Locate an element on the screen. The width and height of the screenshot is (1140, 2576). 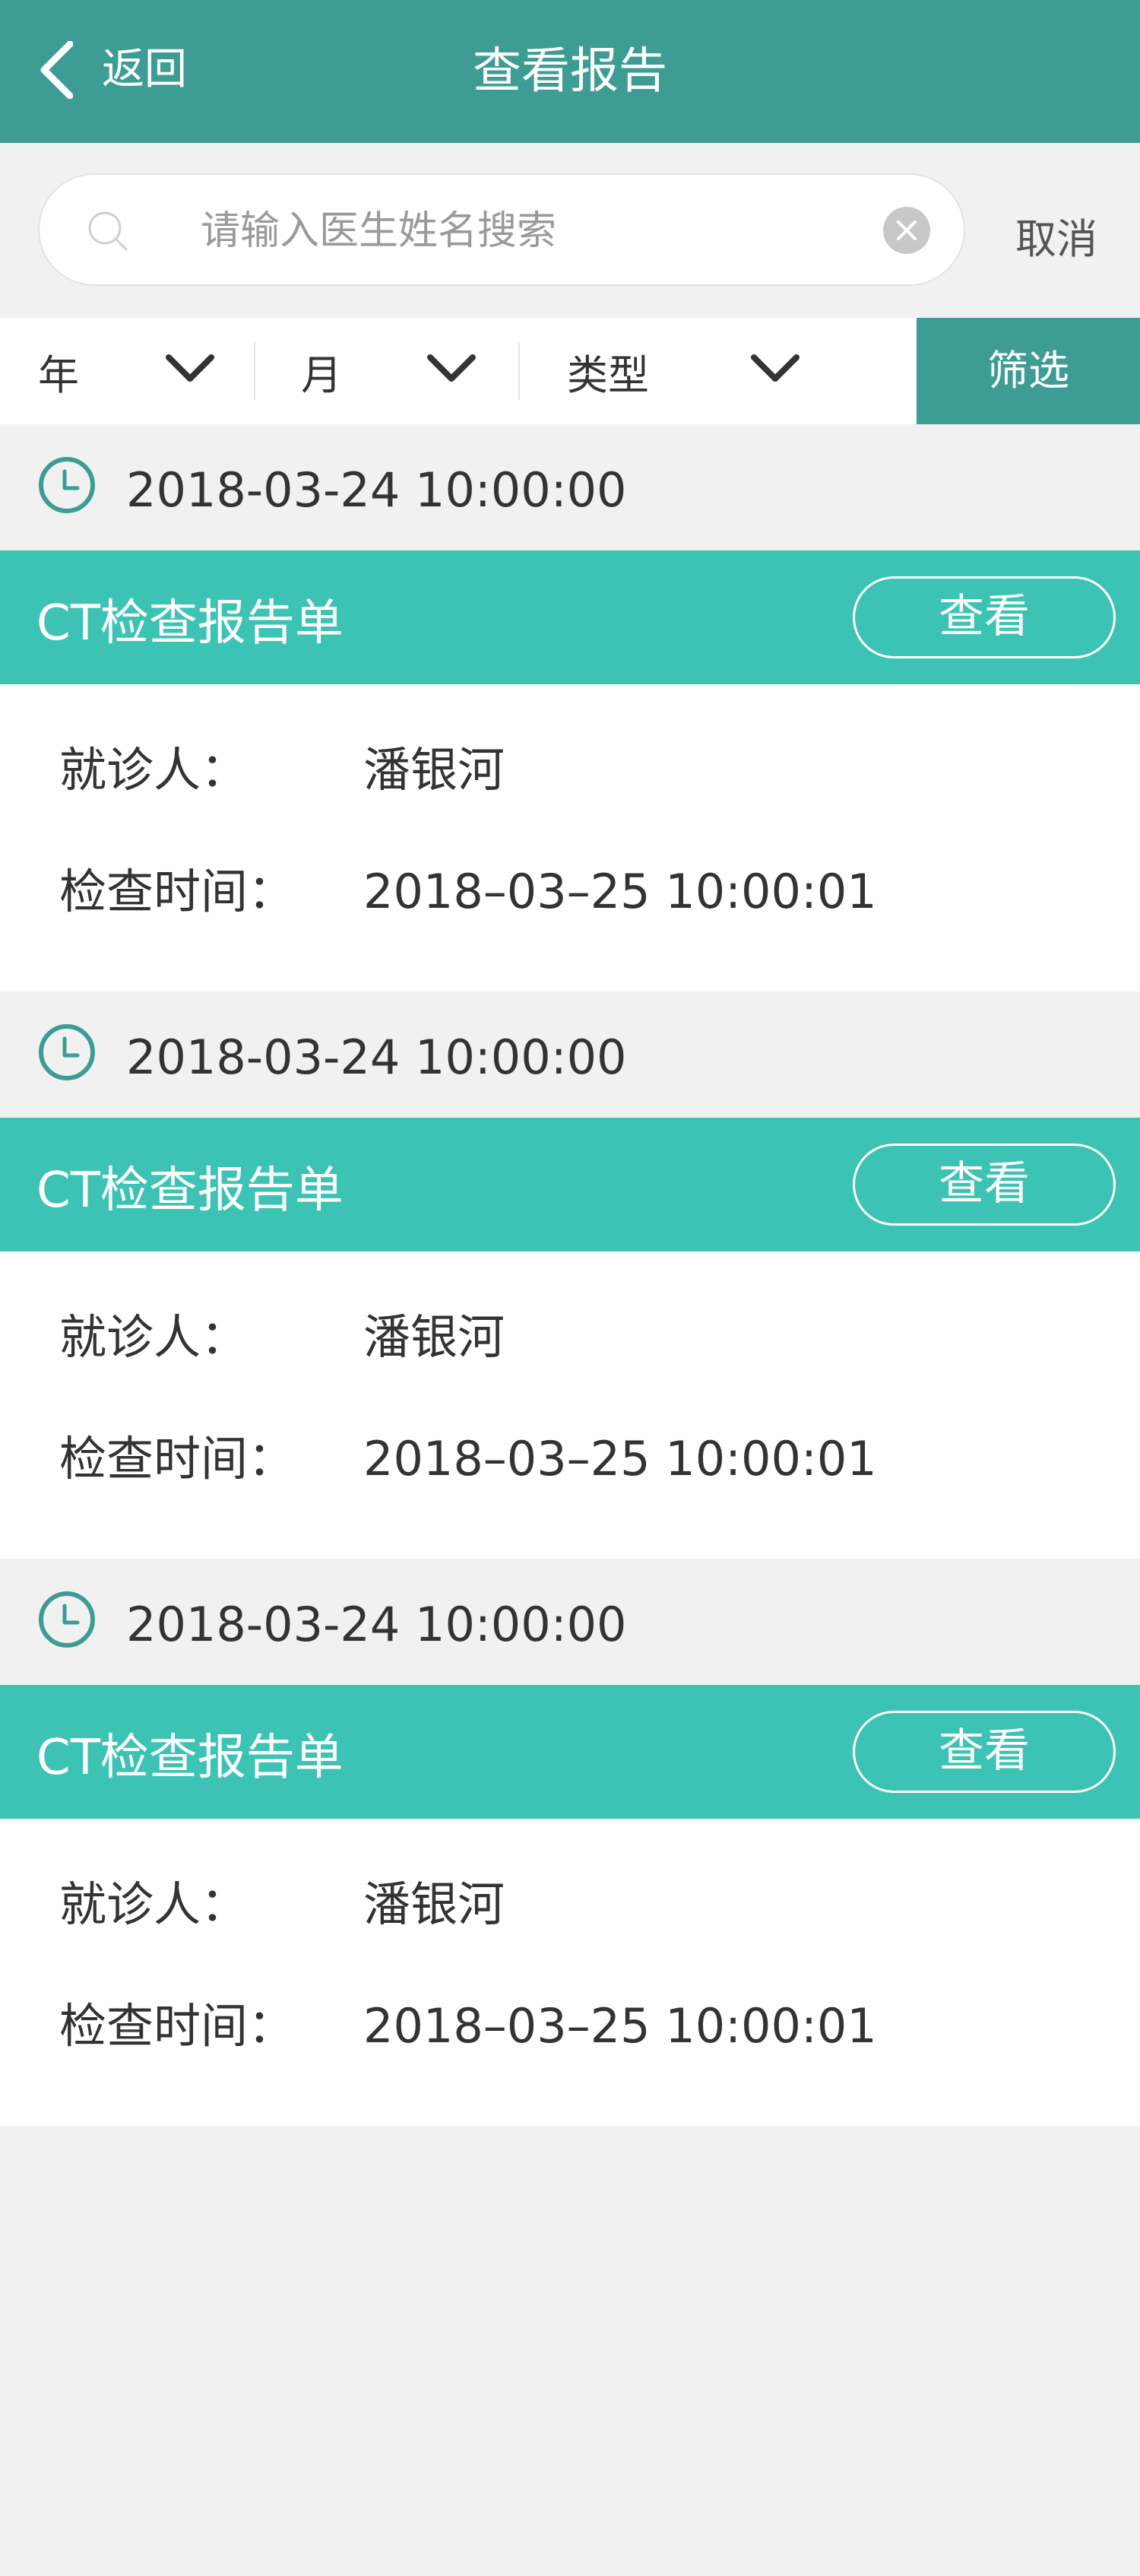
type-select-label: 类型 is located at coordinates (608, 375).